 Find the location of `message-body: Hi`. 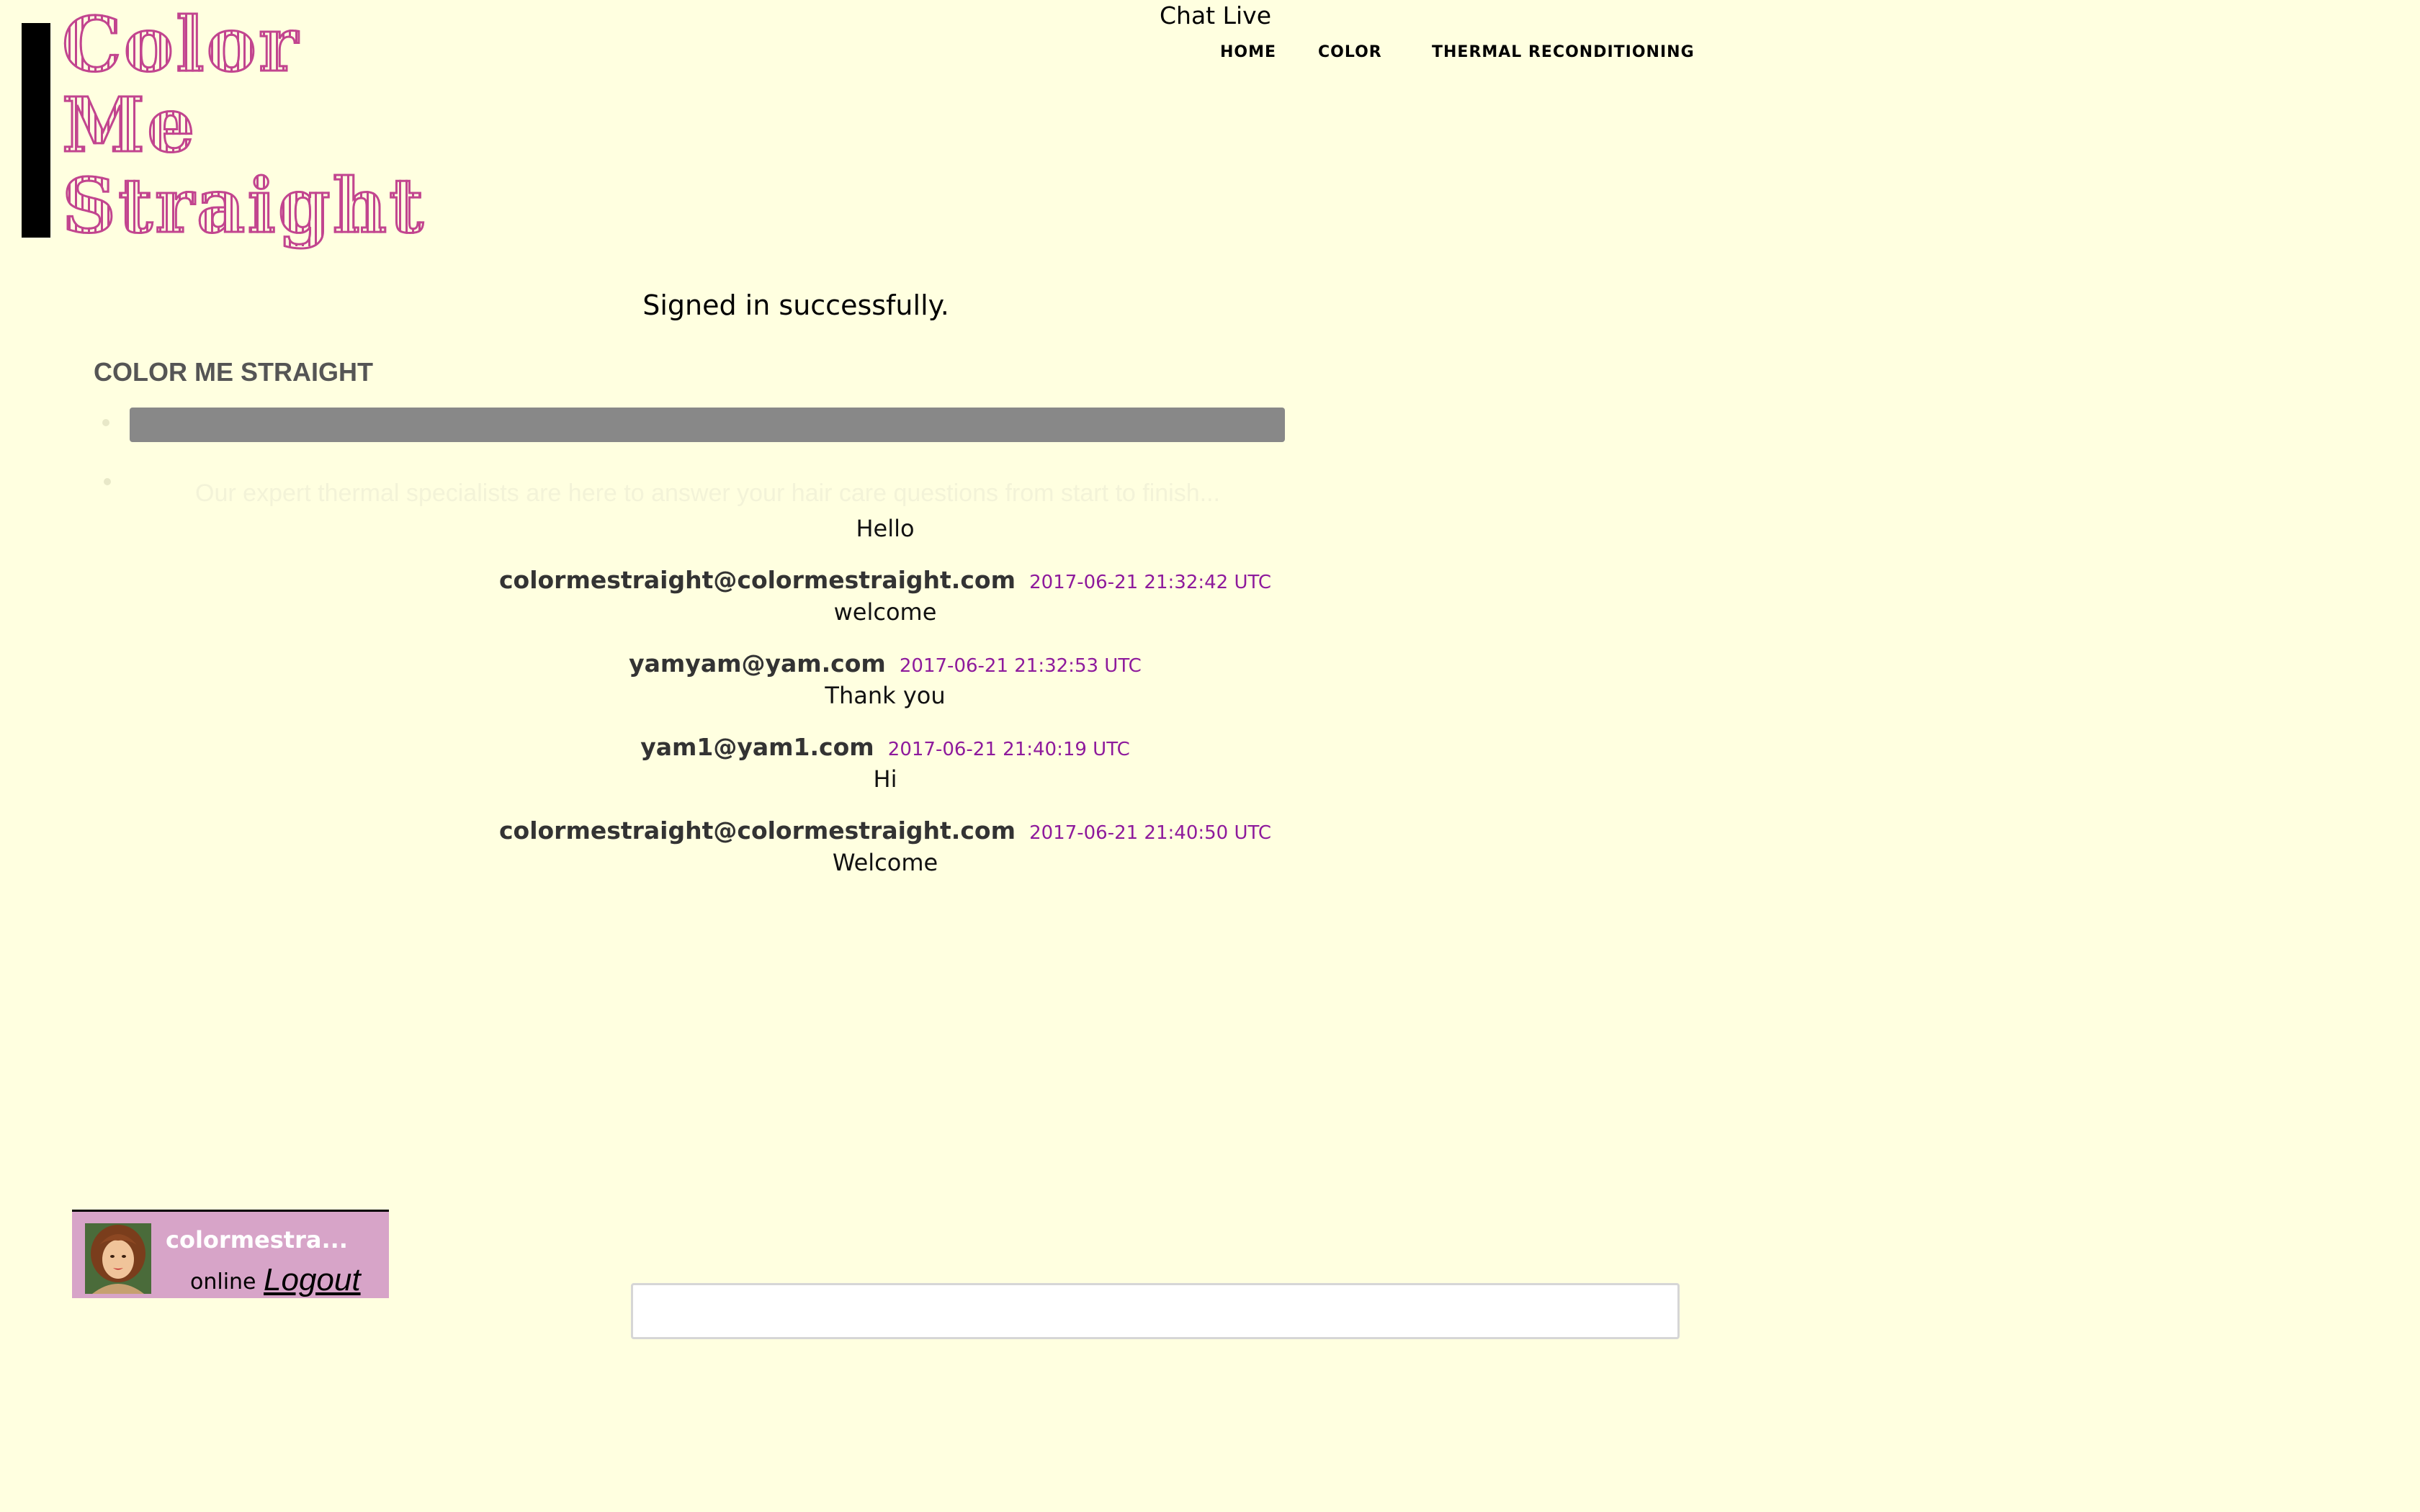

message-body: Hi is located at coordinates (885, 779).